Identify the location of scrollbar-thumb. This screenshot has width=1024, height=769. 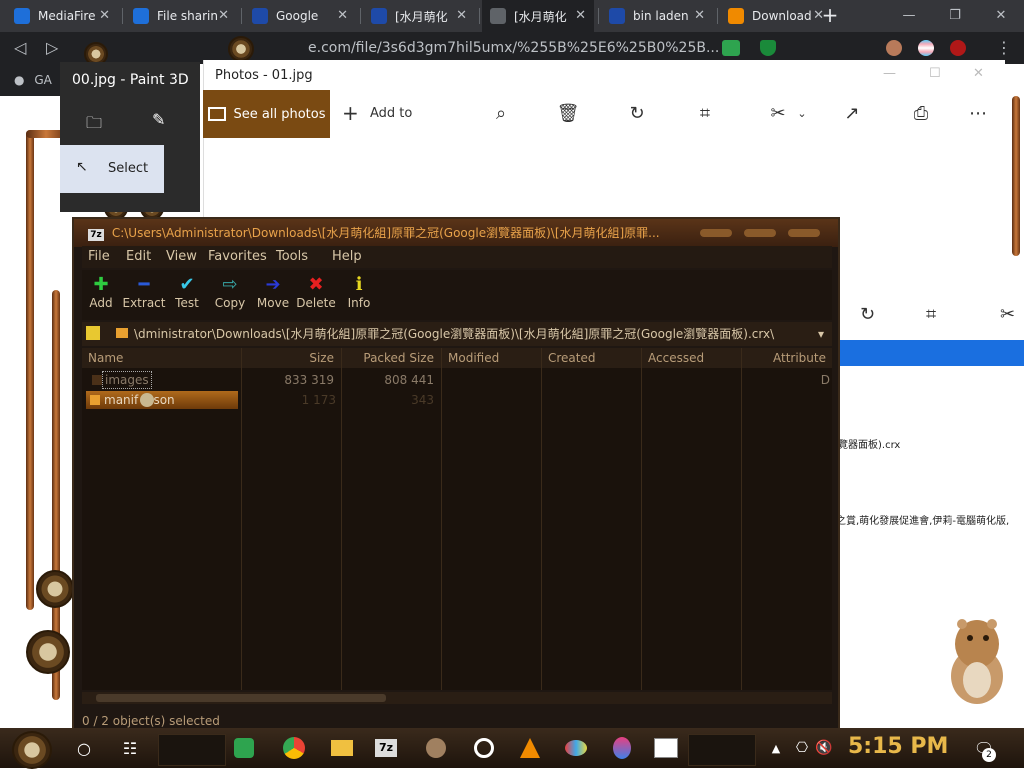
(241, 698).